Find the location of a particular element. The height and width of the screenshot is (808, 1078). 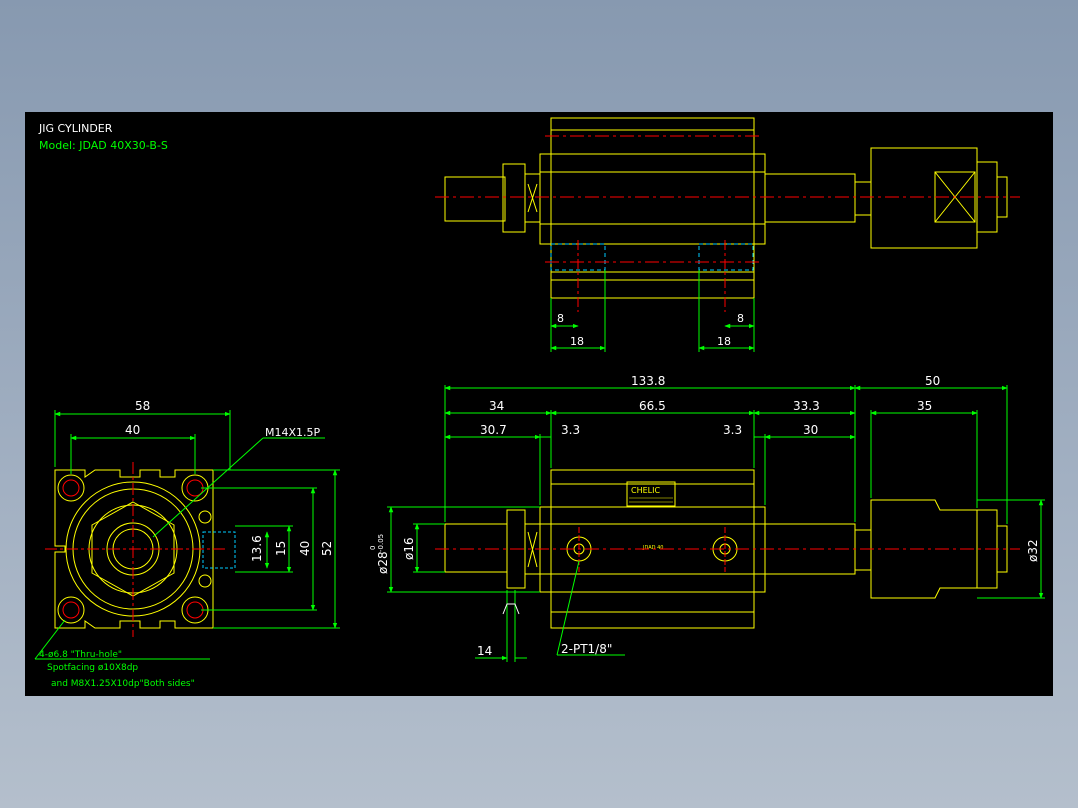

port-callout: 2-PT1/8" is located at coordinates (586, 649).